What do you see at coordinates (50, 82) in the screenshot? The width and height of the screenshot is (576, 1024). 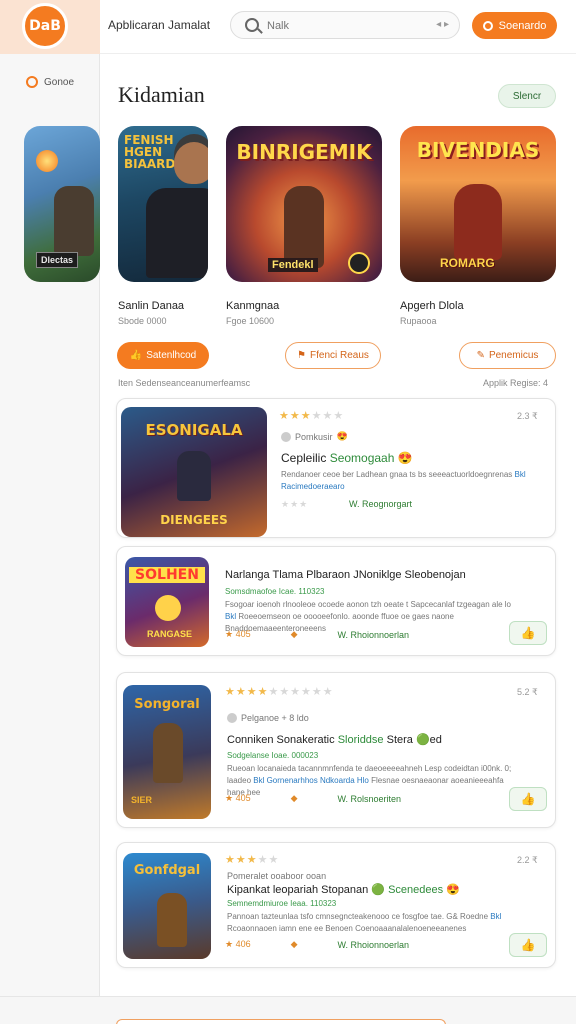 I see `sidebar-item-genre: Gonoe` at bounding box center [50, 82].